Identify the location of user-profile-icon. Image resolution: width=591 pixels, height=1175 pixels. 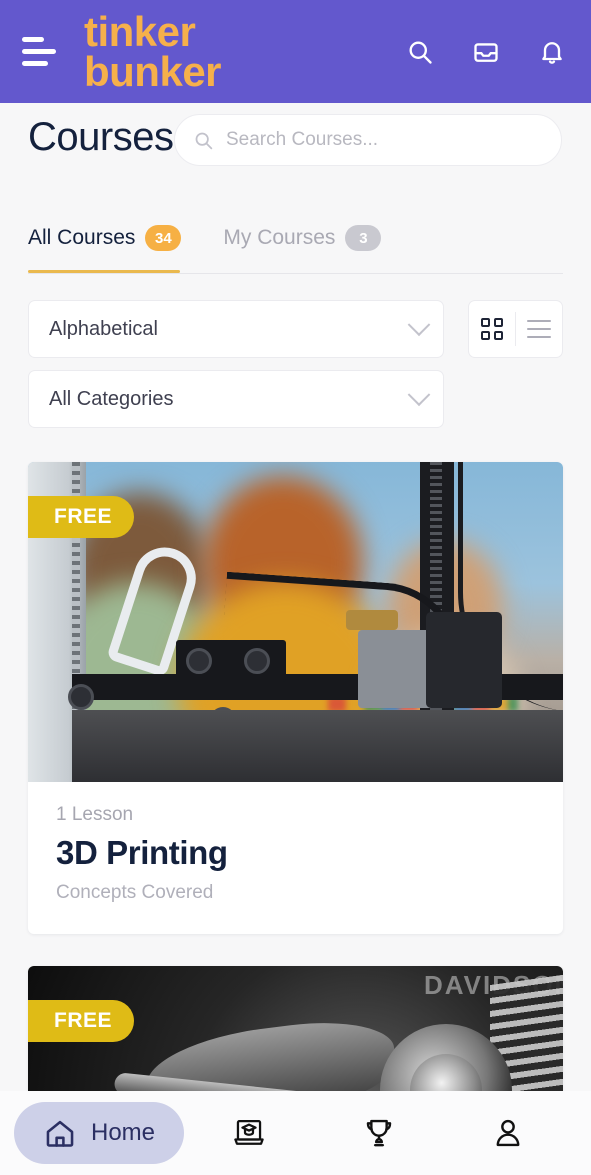
(508, 1133).